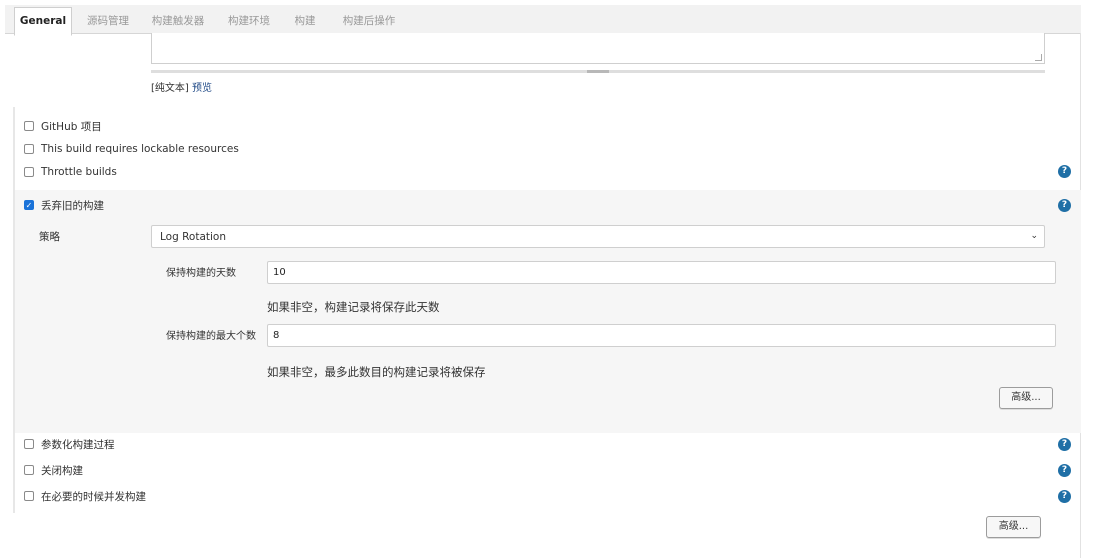 The width and height of the screenshot is (1093, 558). What do you see at coordinates (353, 307) in the screenshot?
I see `days-to-keep-hint: 如果非空，构建记录将保存此天数` at bounding box center [353, 307].